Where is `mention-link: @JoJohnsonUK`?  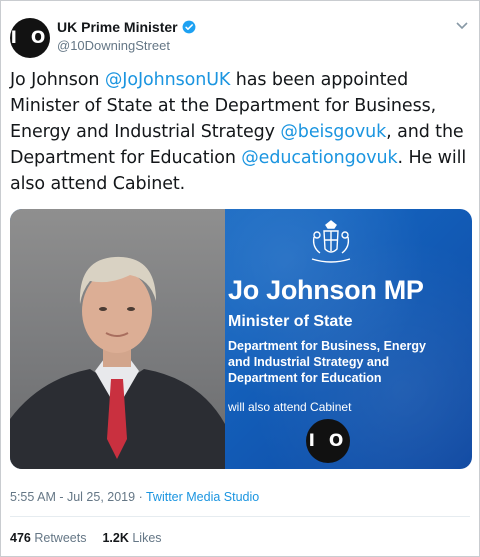
mention-link: @JoJohnsonUK is located at coordinates (168, 80).